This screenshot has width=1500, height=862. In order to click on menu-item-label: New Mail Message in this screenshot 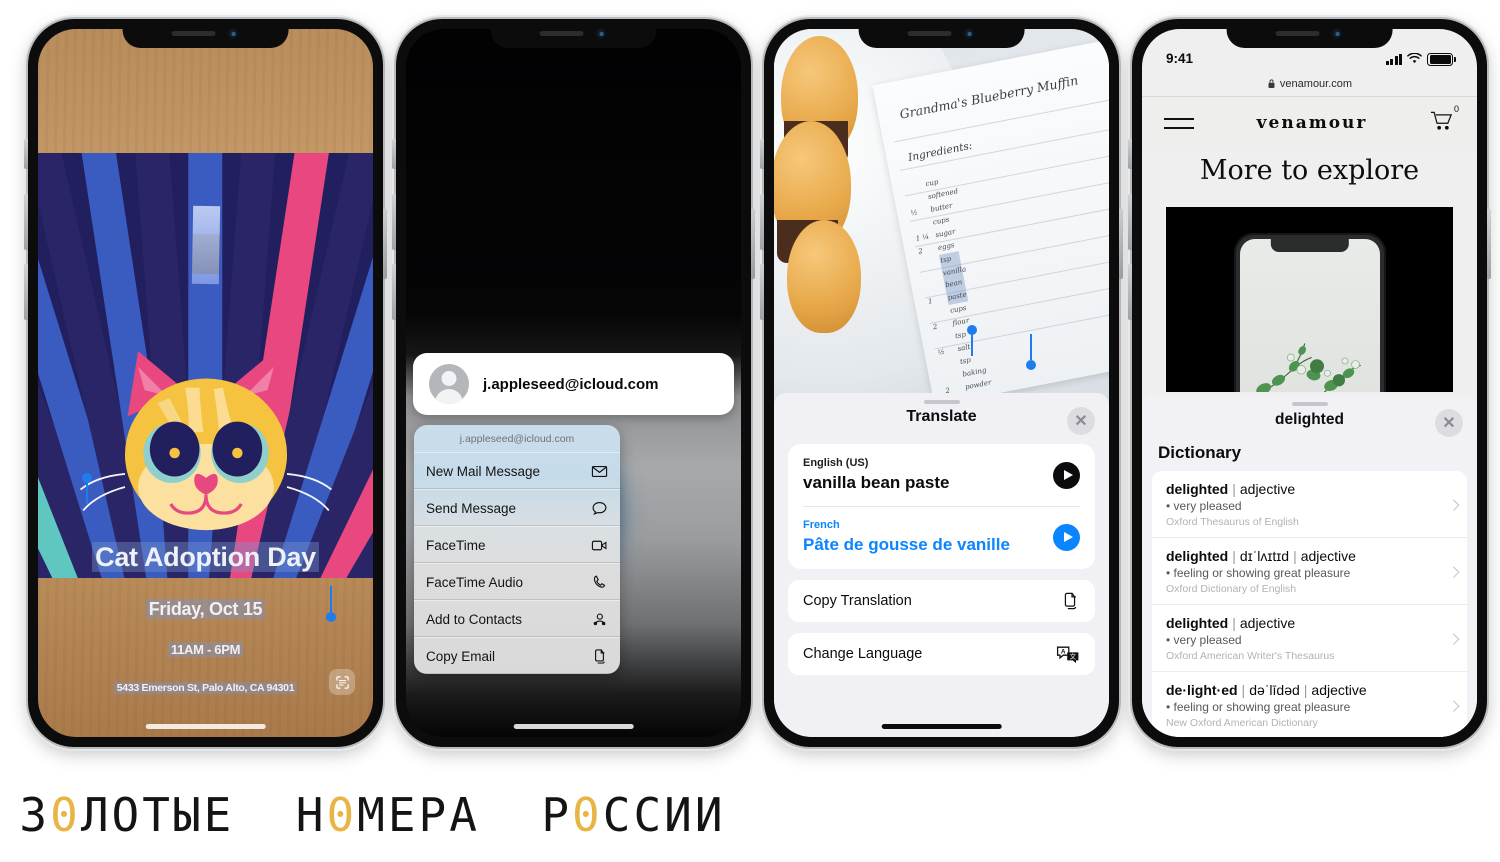, I will do `click(483, 471)`.